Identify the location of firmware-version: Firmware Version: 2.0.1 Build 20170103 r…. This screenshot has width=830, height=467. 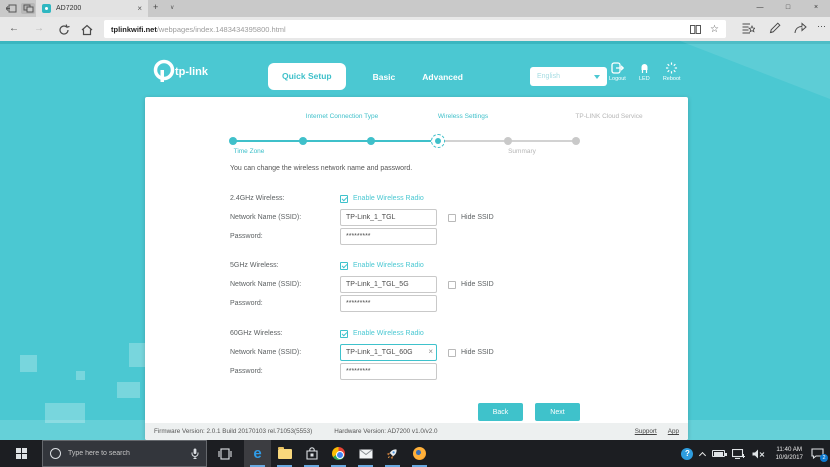
(233, 431).